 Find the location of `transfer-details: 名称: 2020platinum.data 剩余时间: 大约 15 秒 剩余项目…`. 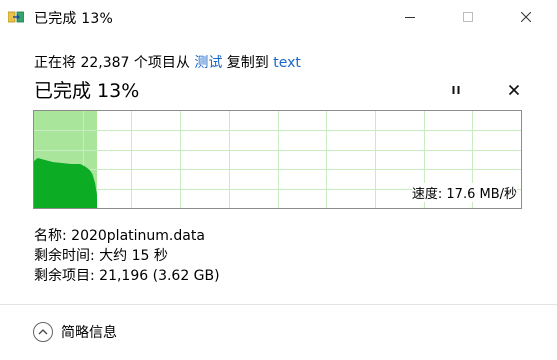

transfer-details: 名称: 2020platinum.data 剩余时间: 大约 15 秒 剩余项目… is located at coordinates (127, 256).